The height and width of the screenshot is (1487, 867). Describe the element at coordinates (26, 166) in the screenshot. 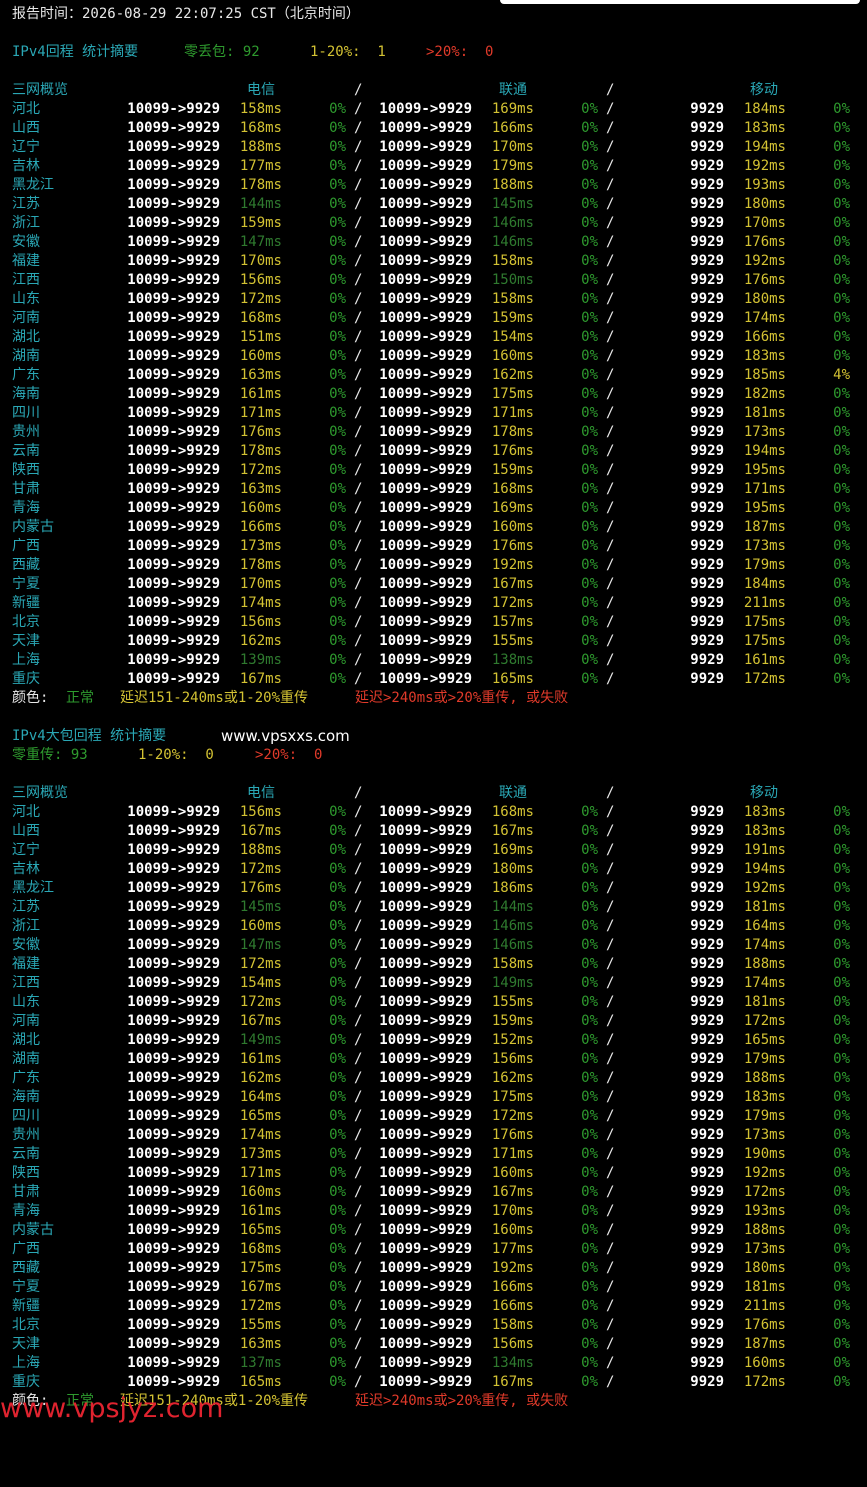

I see `province-name: 吉林` at that location.